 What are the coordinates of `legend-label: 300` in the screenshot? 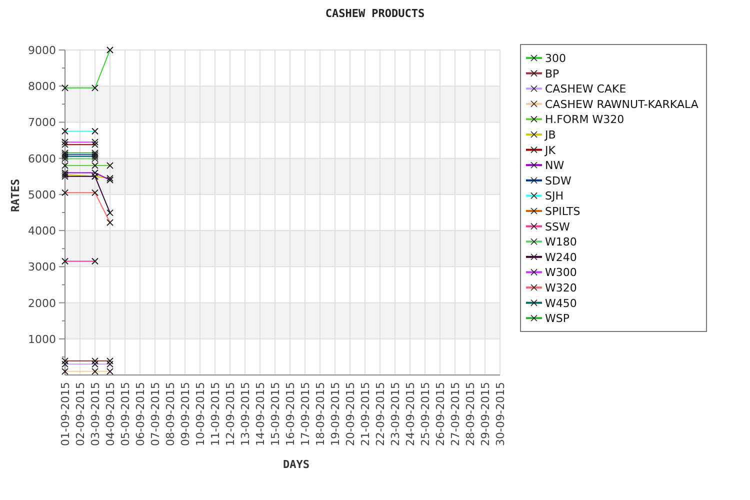 It's located at (555, 58).